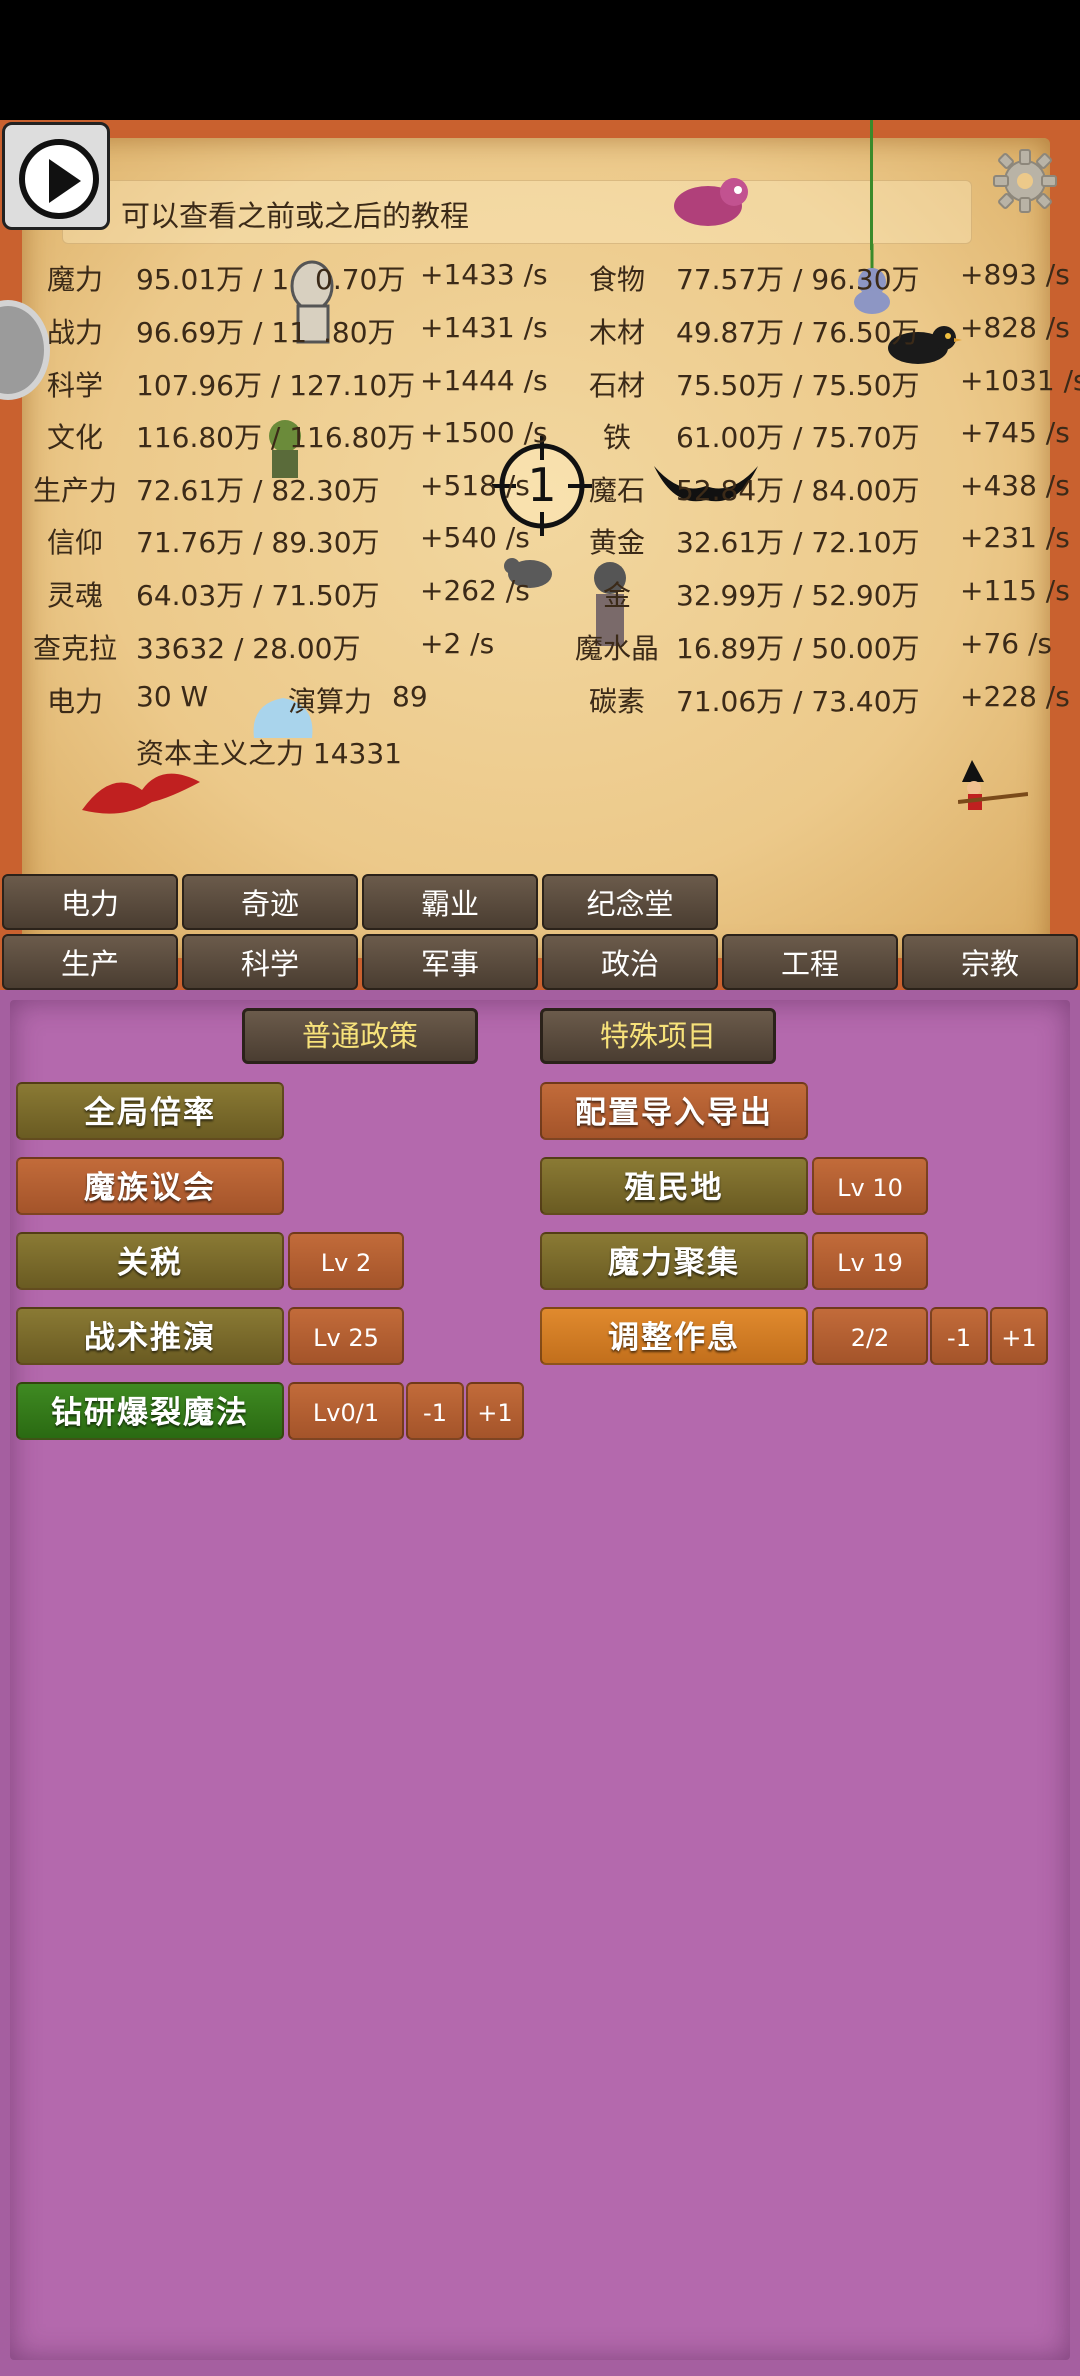 The image size is (1080, 2376). I want to click on resource-label: 文化, so click(74, 437).